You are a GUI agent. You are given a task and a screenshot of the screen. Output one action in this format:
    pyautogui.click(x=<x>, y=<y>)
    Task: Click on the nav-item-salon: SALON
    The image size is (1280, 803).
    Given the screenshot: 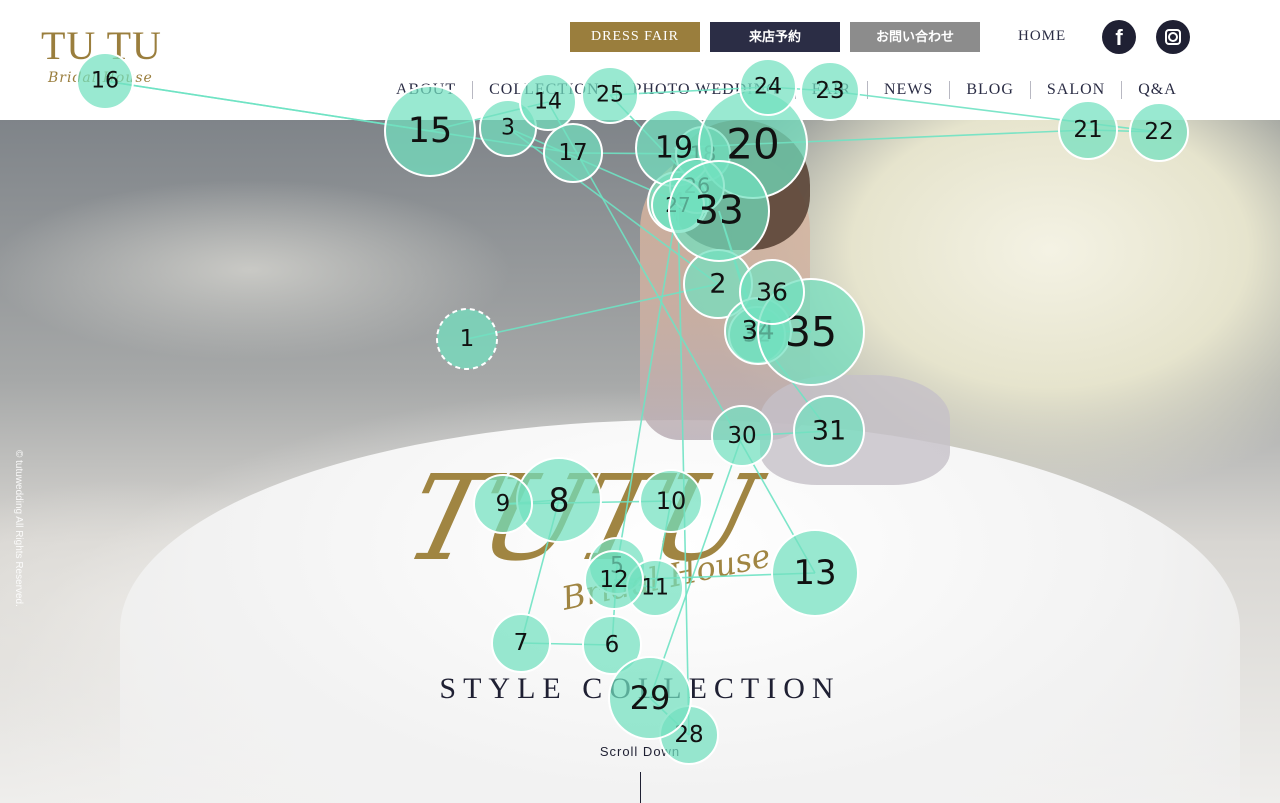 What is the action you would take?
    pyautogui.click(x=1075, y=90)
    